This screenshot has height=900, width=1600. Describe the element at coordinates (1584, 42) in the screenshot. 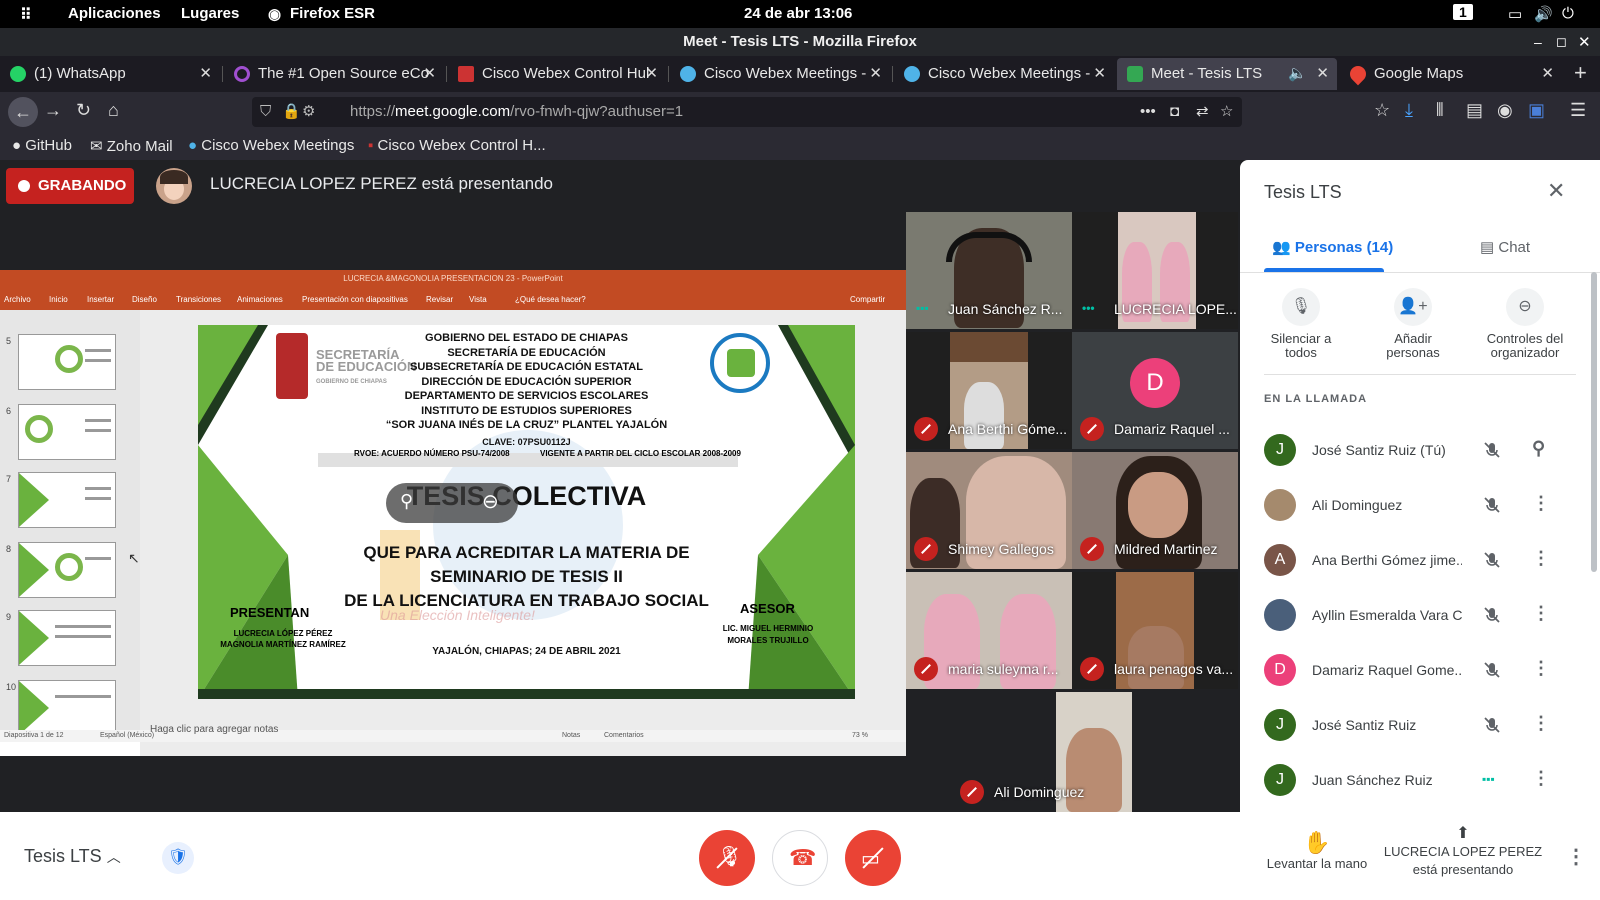

I see `close-window-icon: ✕` at that location.